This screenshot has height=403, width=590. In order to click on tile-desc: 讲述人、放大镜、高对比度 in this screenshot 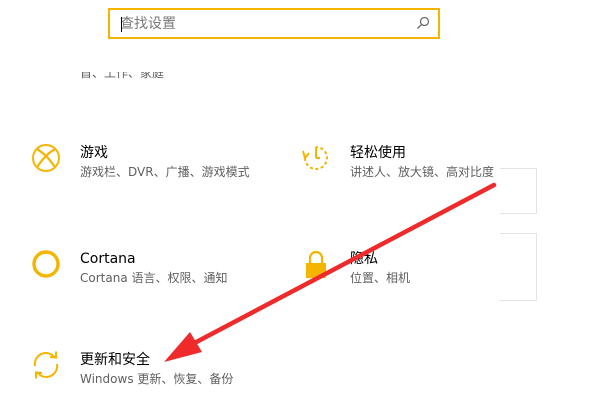, I will do `click(422, 172)`.